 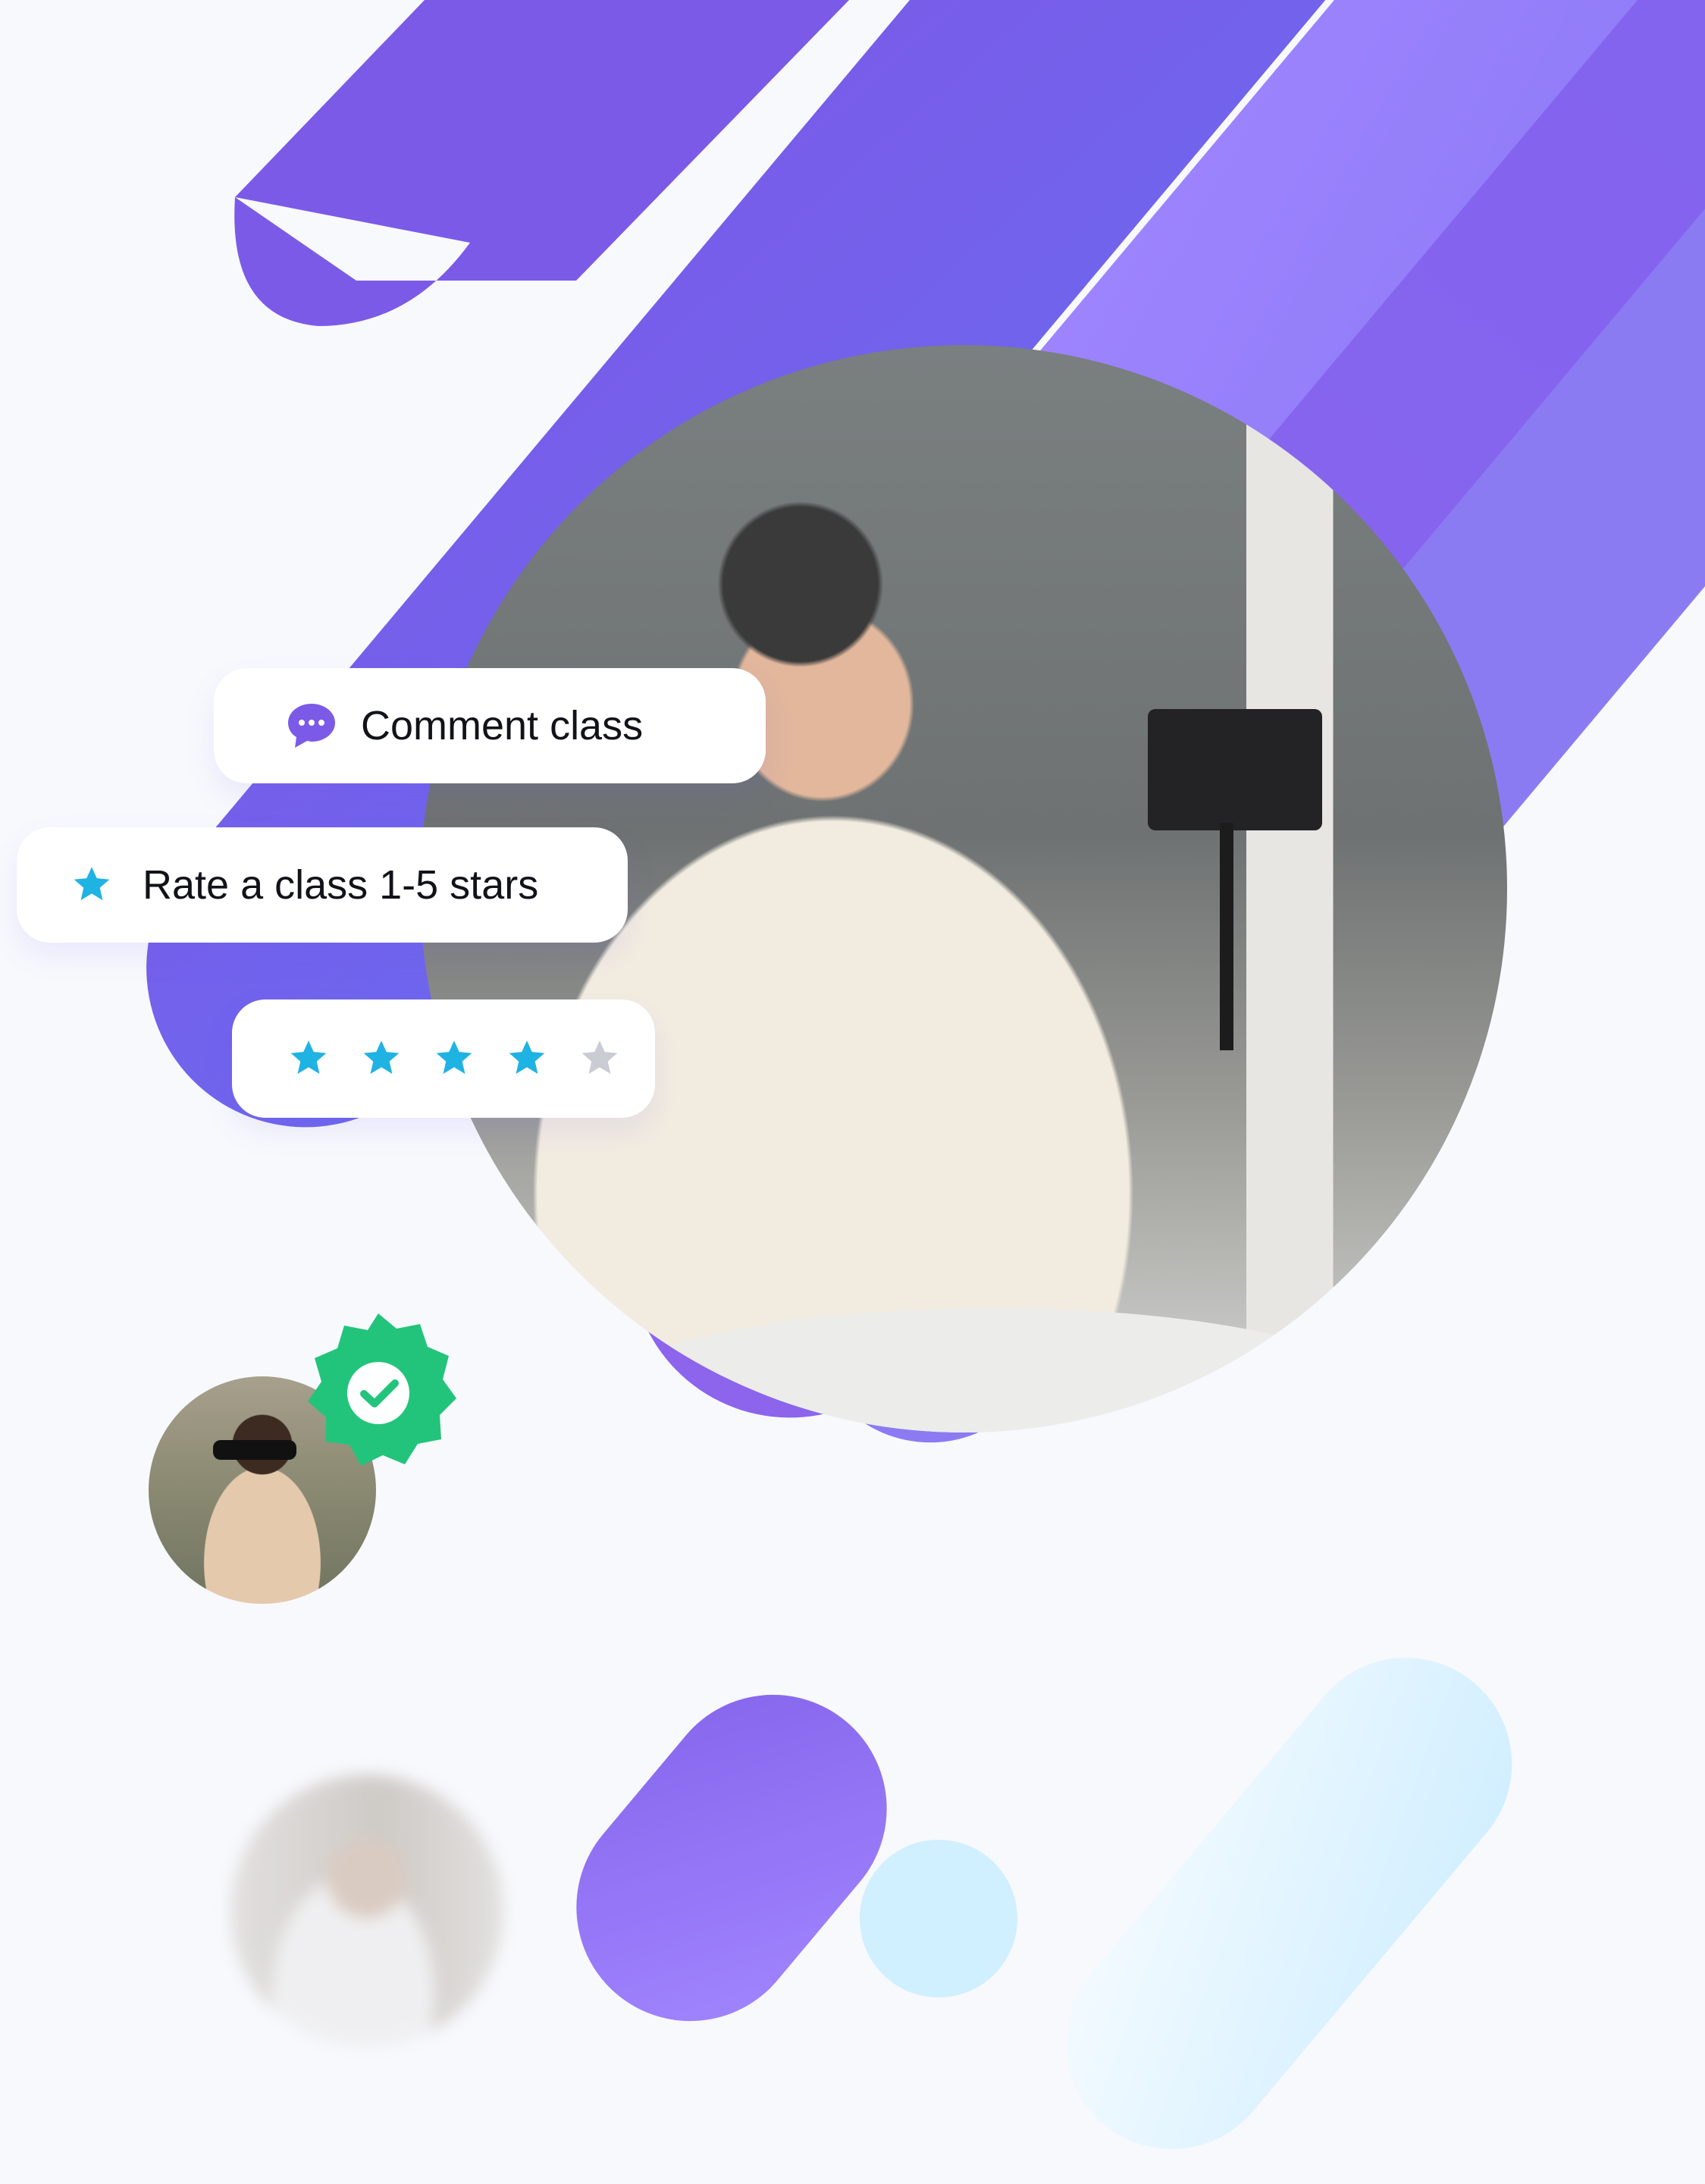 I want to click on chat-bubble-icon, so click(x=311, y=726).